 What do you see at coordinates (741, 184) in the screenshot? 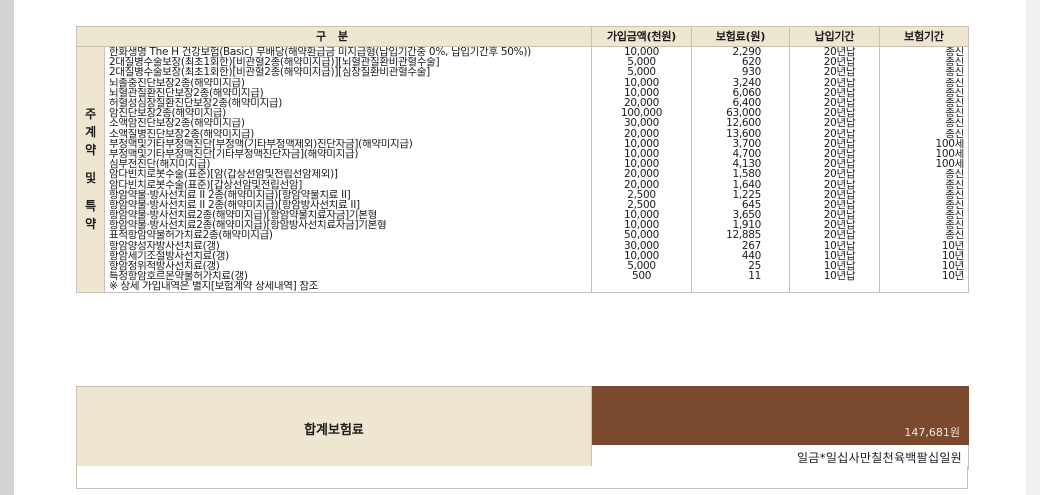
I see `row-premium: 1,640` at bounding box center [741, 184].